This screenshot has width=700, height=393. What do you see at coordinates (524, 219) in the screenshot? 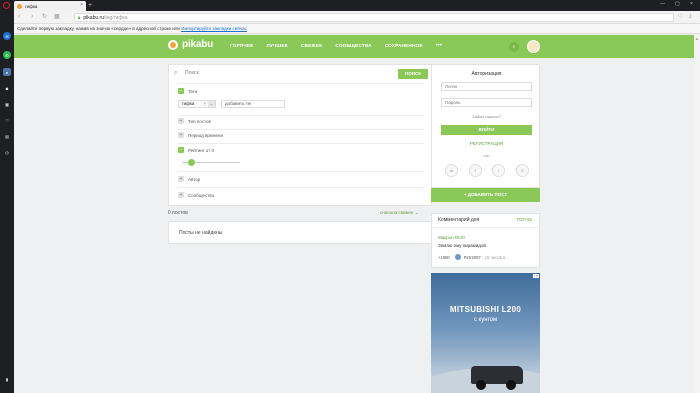
I see `top50-link: ТОП 50` at bounding box center [524, 219].